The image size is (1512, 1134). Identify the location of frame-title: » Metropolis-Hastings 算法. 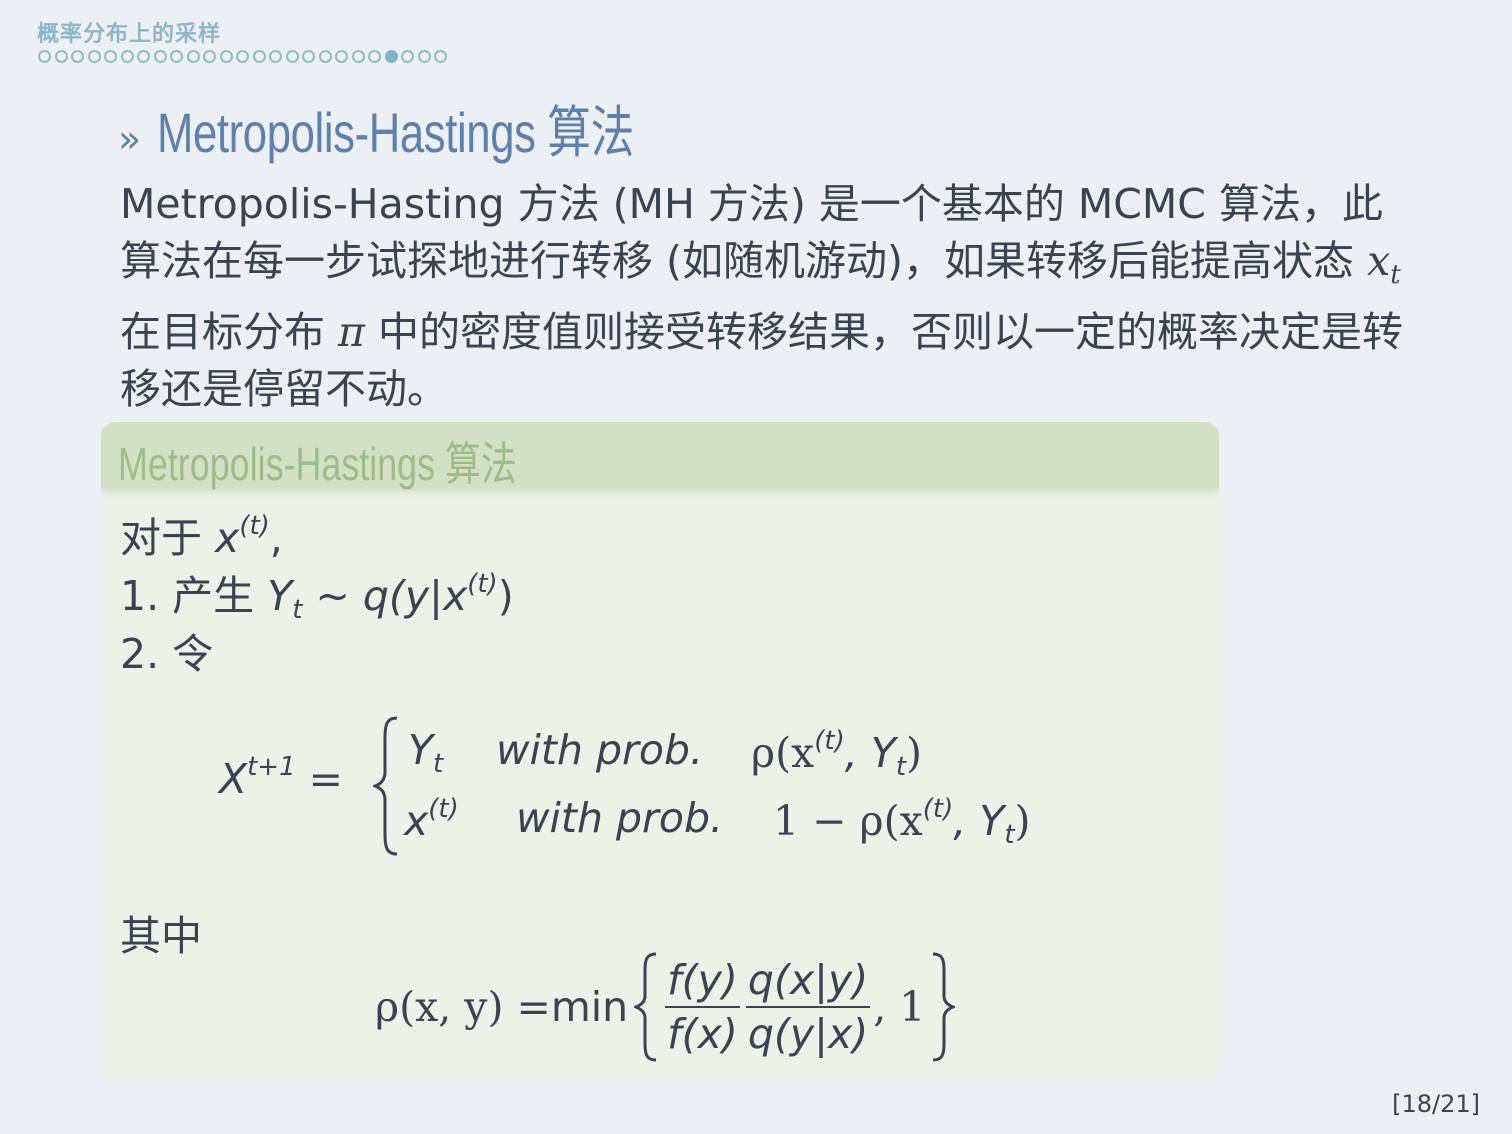
(443, 128).